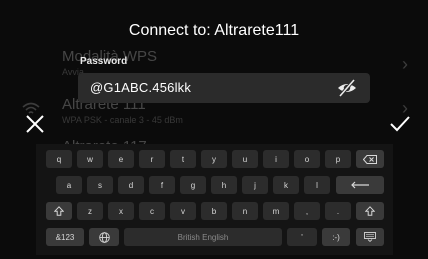  Describe the element at coordinates (104, 61) in the screenshot. I see `password-label: Password` at that location.